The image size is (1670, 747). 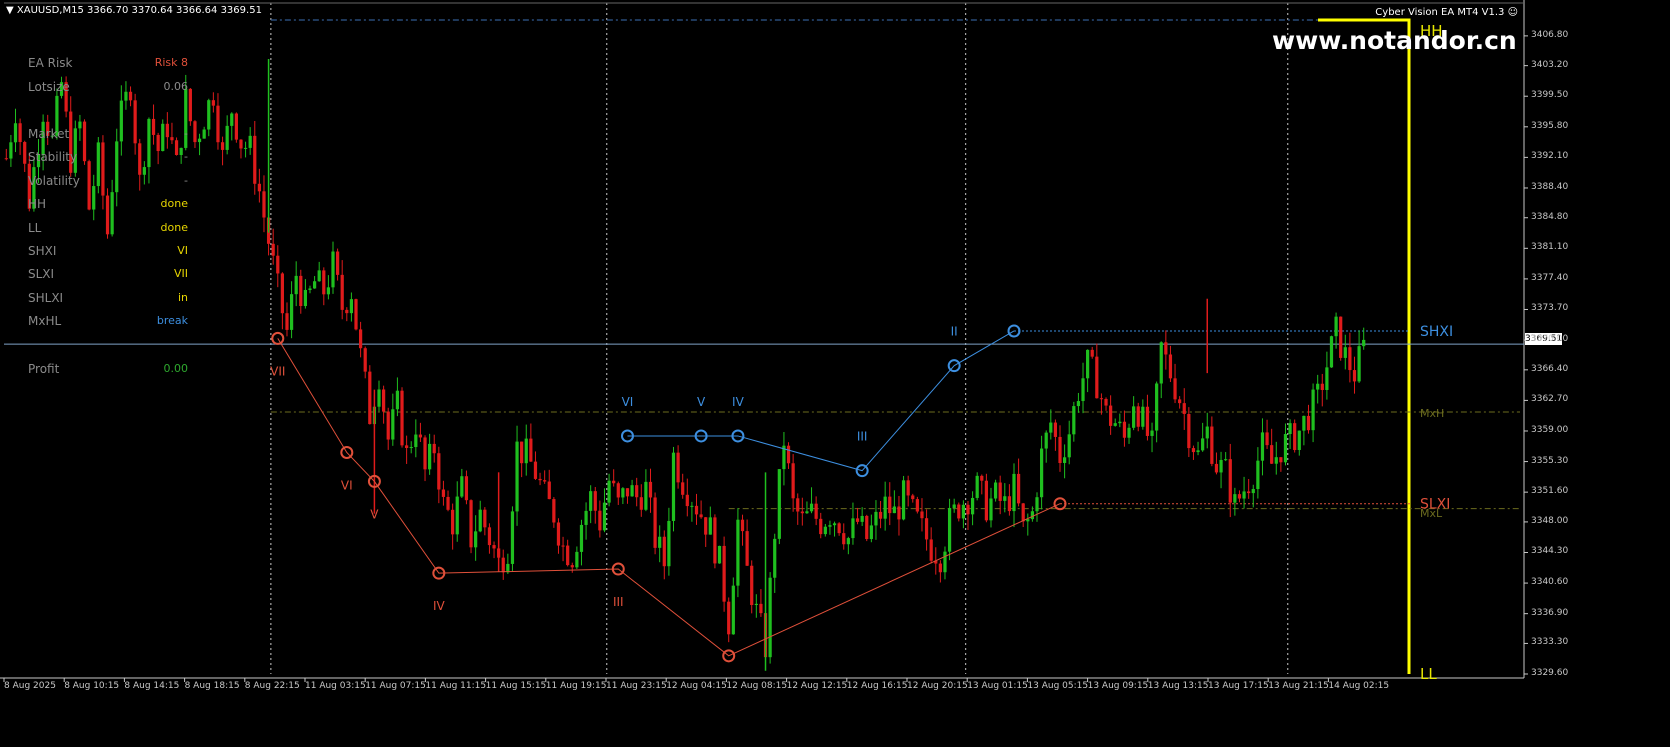 I want to click on panel-label: HH, so click(x=37, y=204).